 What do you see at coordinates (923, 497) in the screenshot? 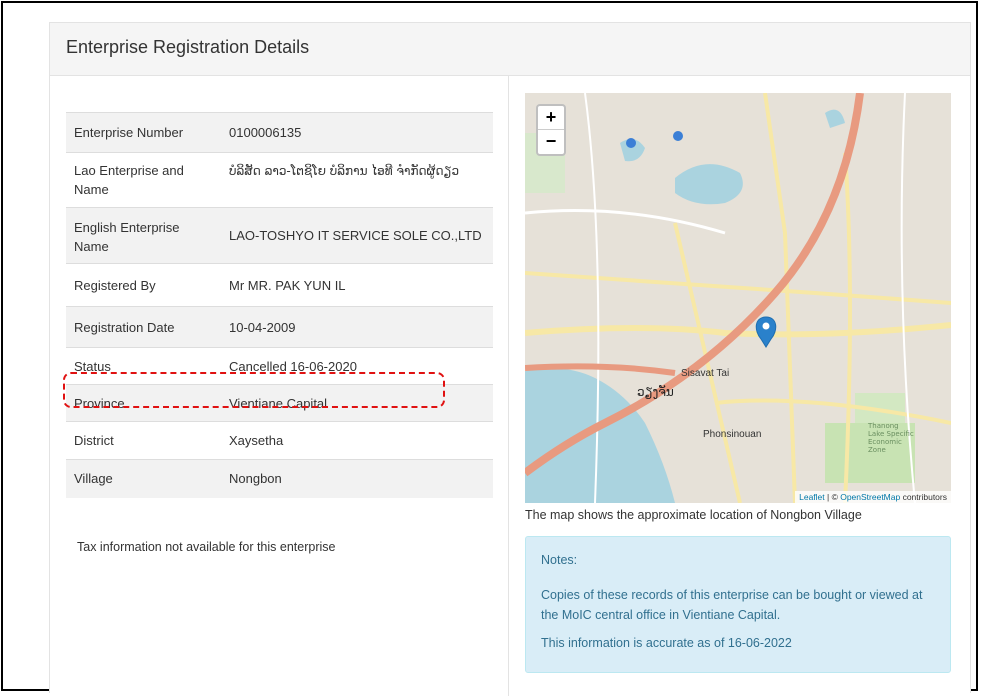
I see `attribution-contributors: contributors` at bounding box center [923, 497].